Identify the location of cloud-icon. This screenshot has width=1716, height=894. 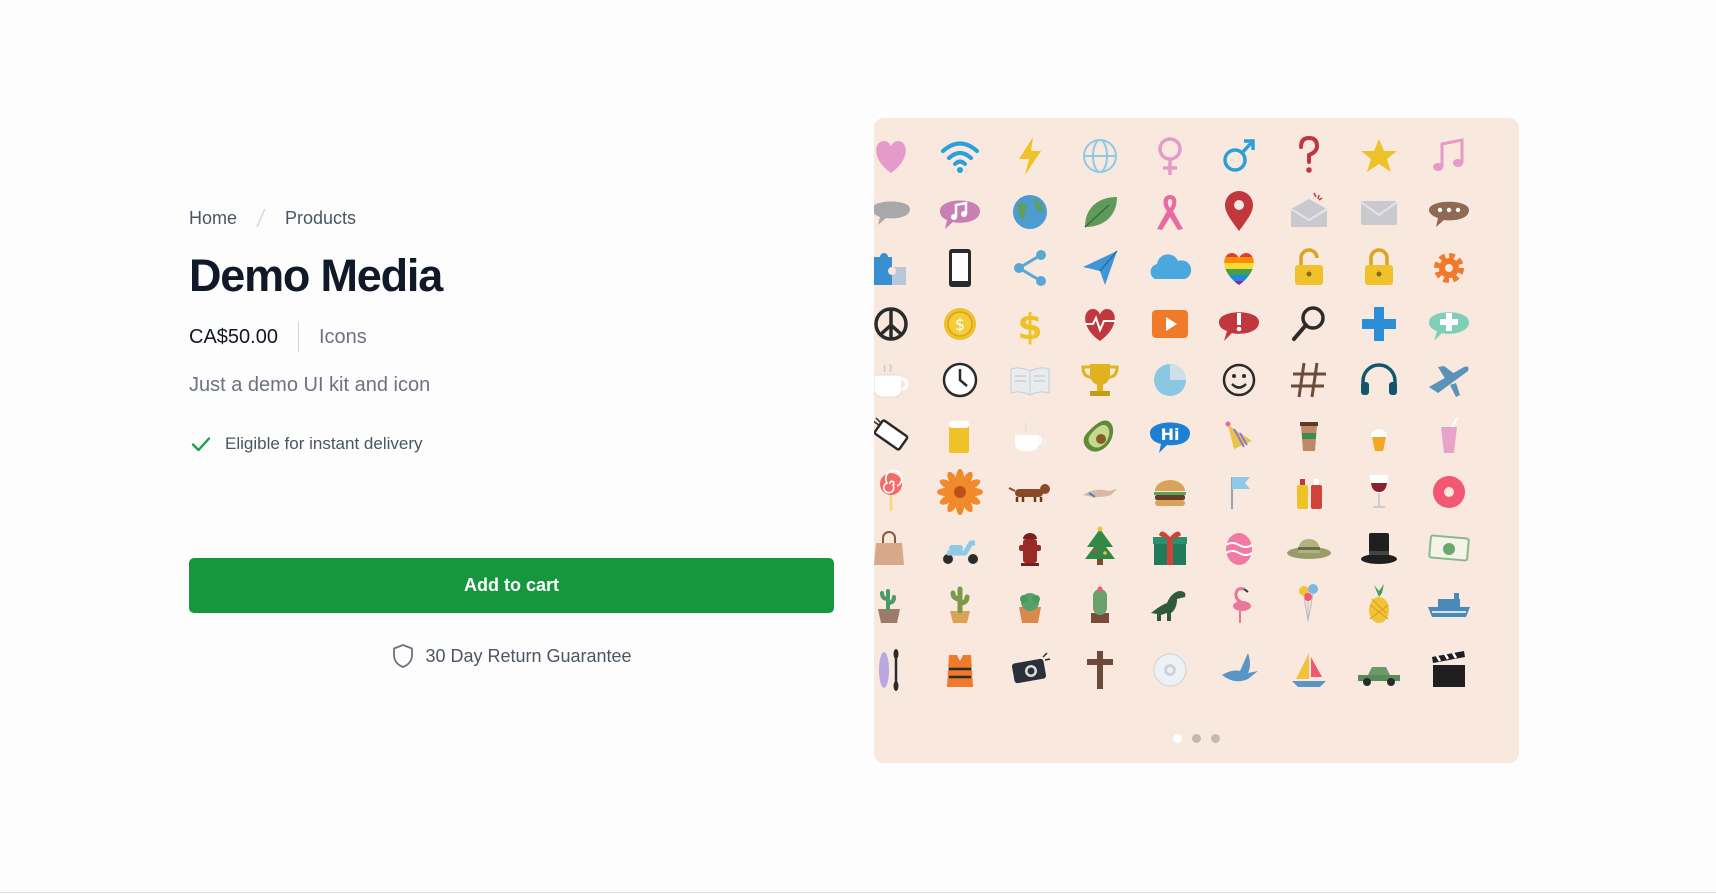
(1171, 266).